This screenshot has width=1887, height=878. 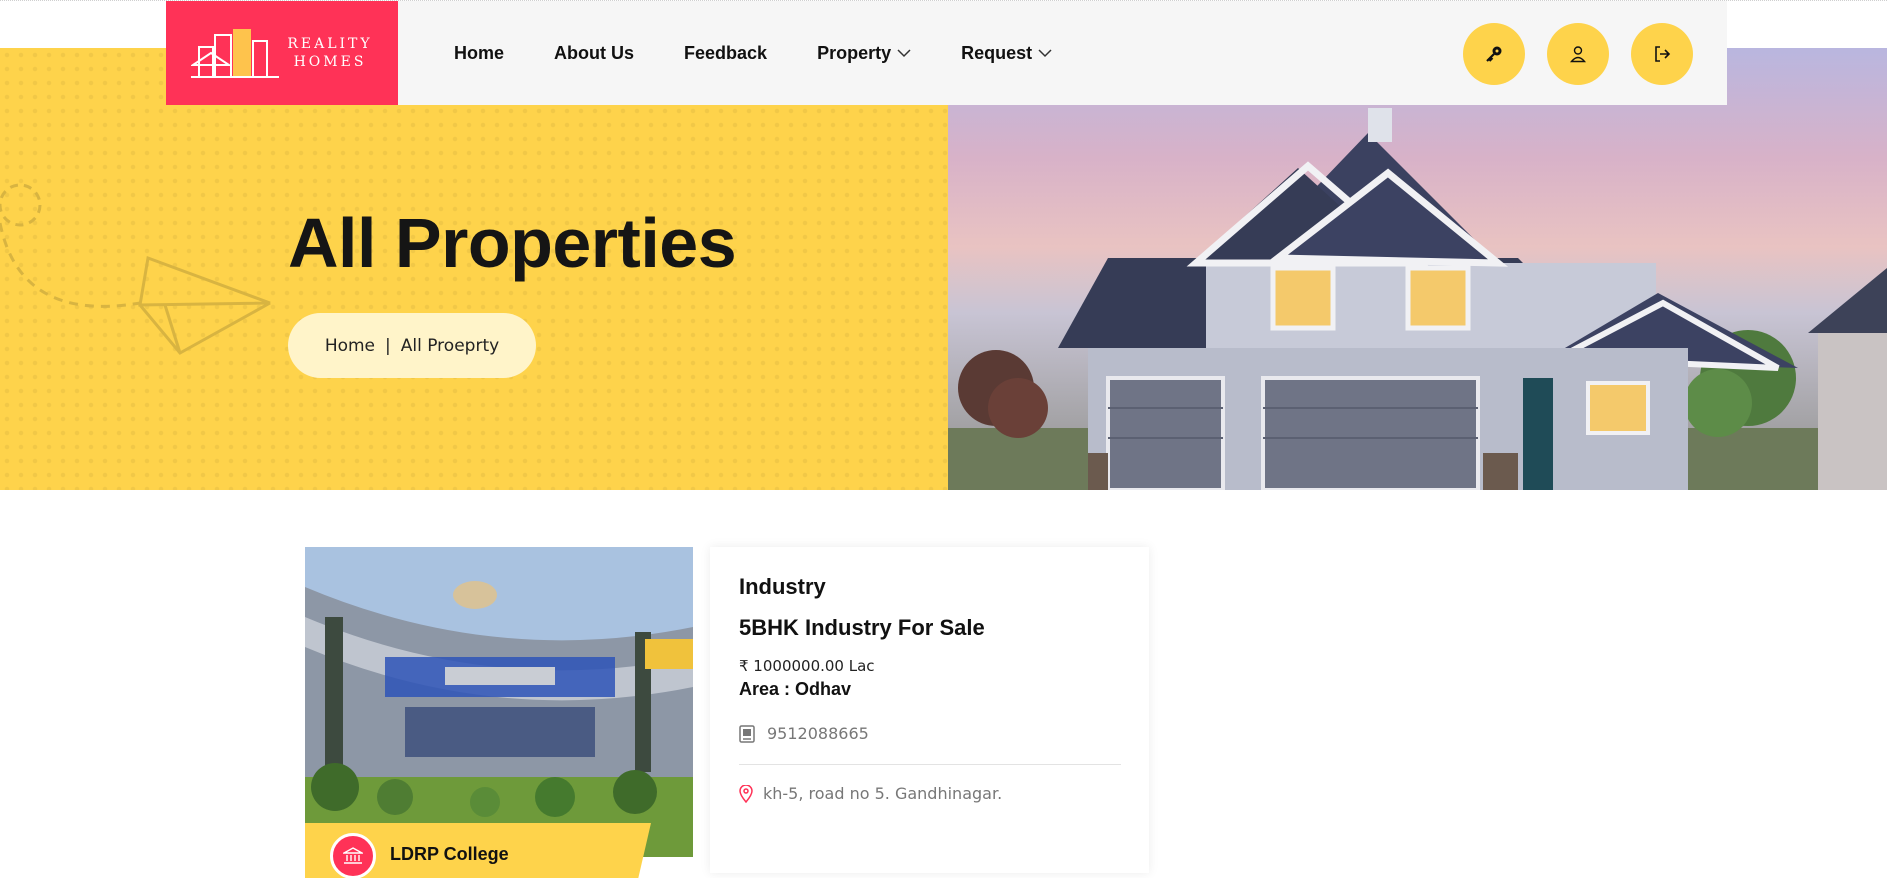 What do you see at coordinates (450, 345) in the screenshot?
I see `breadcrumb-current: All Proeprty` at bounding box center [450, 345].